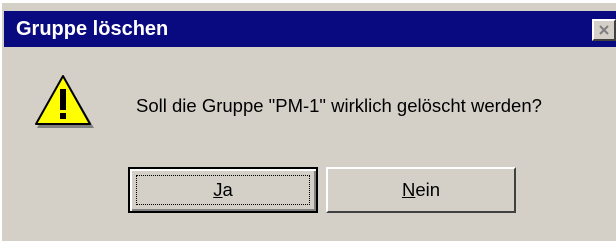 Image resolution: width=616 pixels, height=241 pixels. What do you see at coordinates (64, 101) in the screenshot?
I see `warning-icon` at bounding box center [64, 101].